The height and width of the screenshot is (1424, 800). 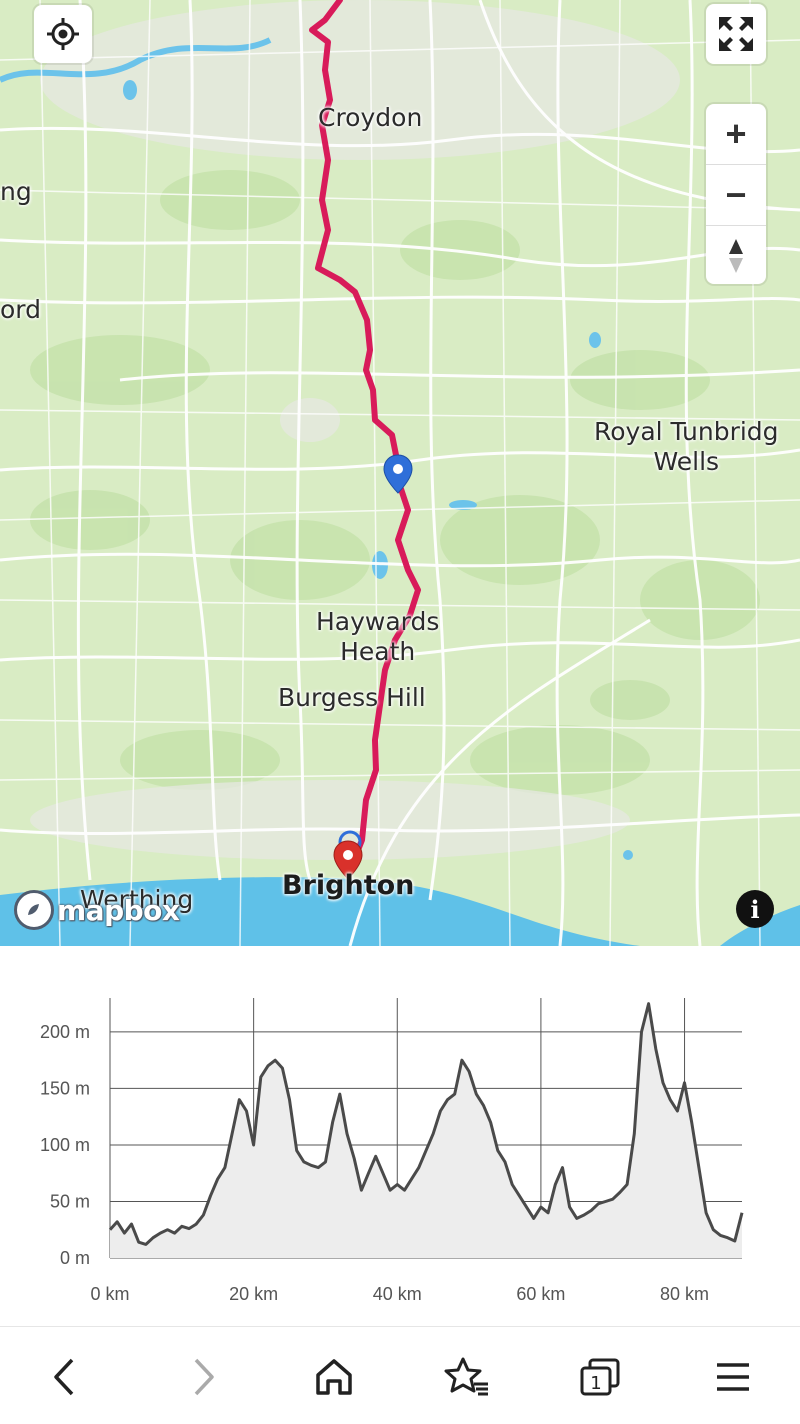 I want to click on mapbox-logo: mapbox, so click(x=96, y=910).